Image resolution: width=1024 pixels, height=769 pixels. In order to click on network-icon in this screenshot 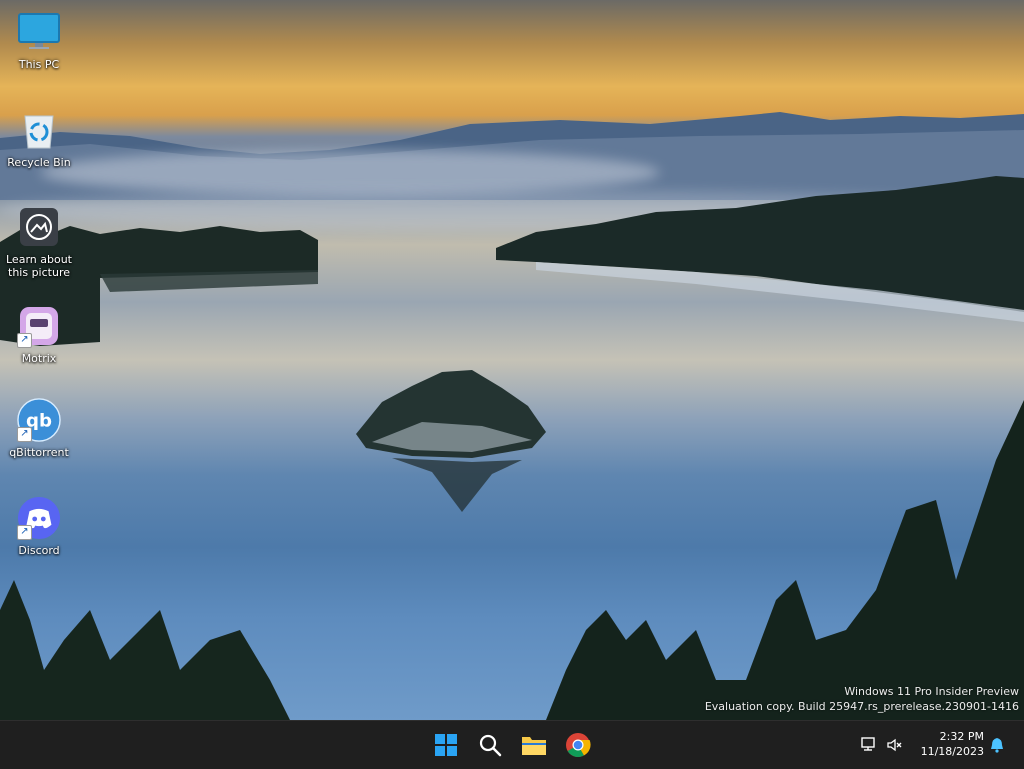, I will do `click(868, 744)`.